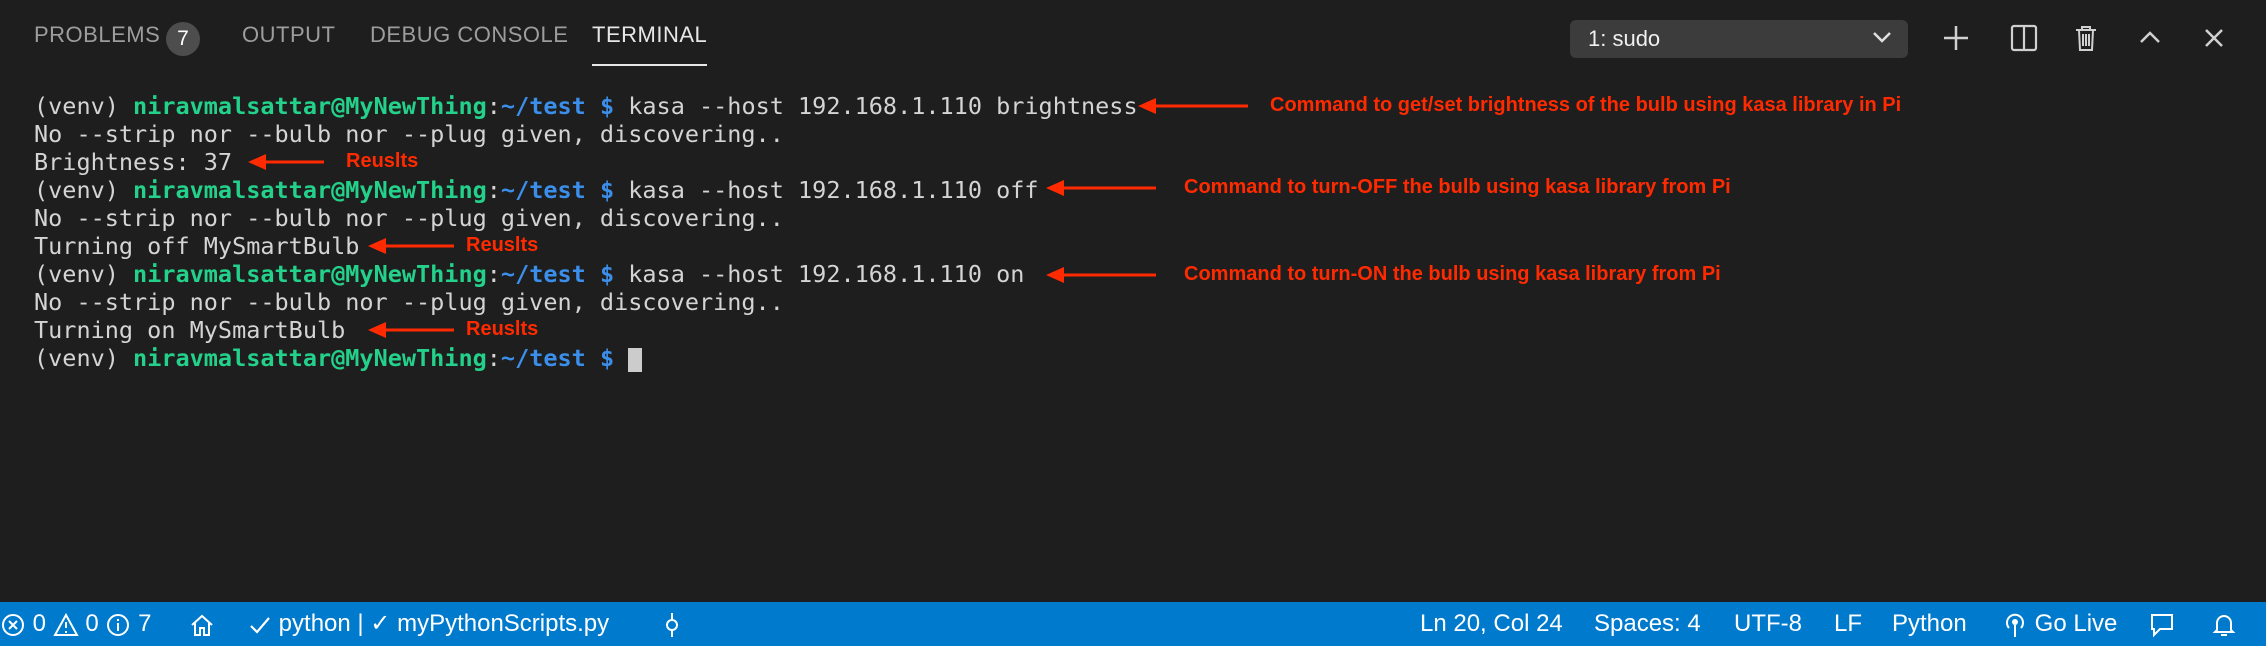 Image resolution: width=2266 pixels, height=646 pixels. What do you see at coordinates (444, 623) in the screenshot?
I see `interpreter-label: python | ✓ myPythonScripts.py` at bounding box center [444, 623].